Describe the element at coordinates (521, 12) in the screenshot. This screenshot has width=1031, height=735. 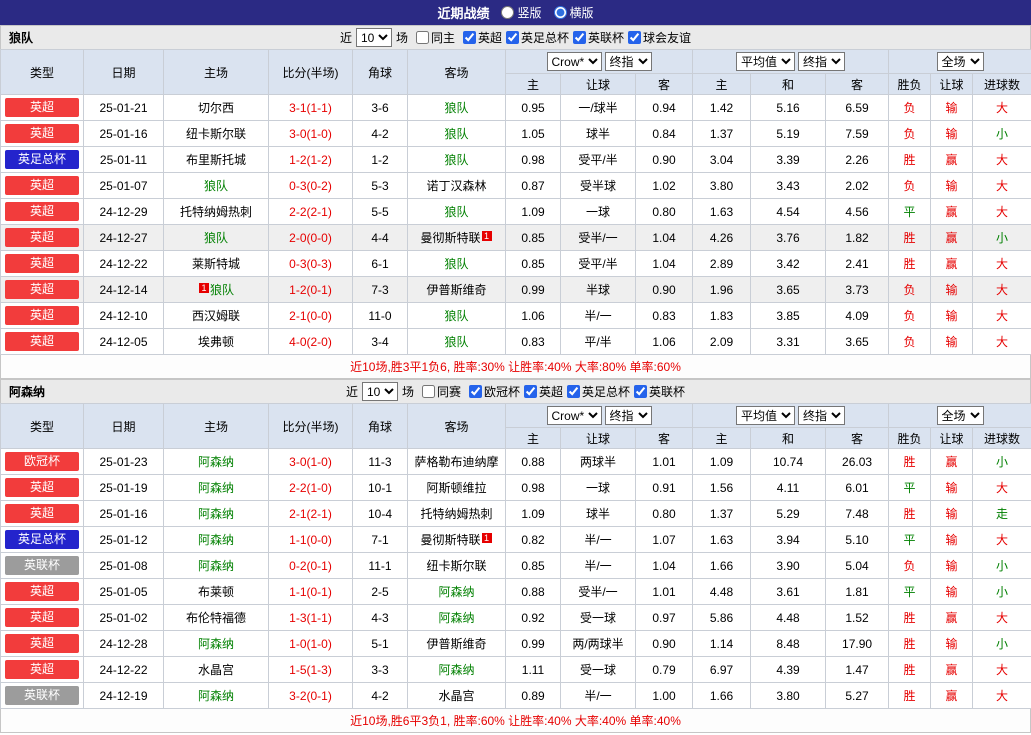
I see `layout-vertical-option: 竖版` at that location.